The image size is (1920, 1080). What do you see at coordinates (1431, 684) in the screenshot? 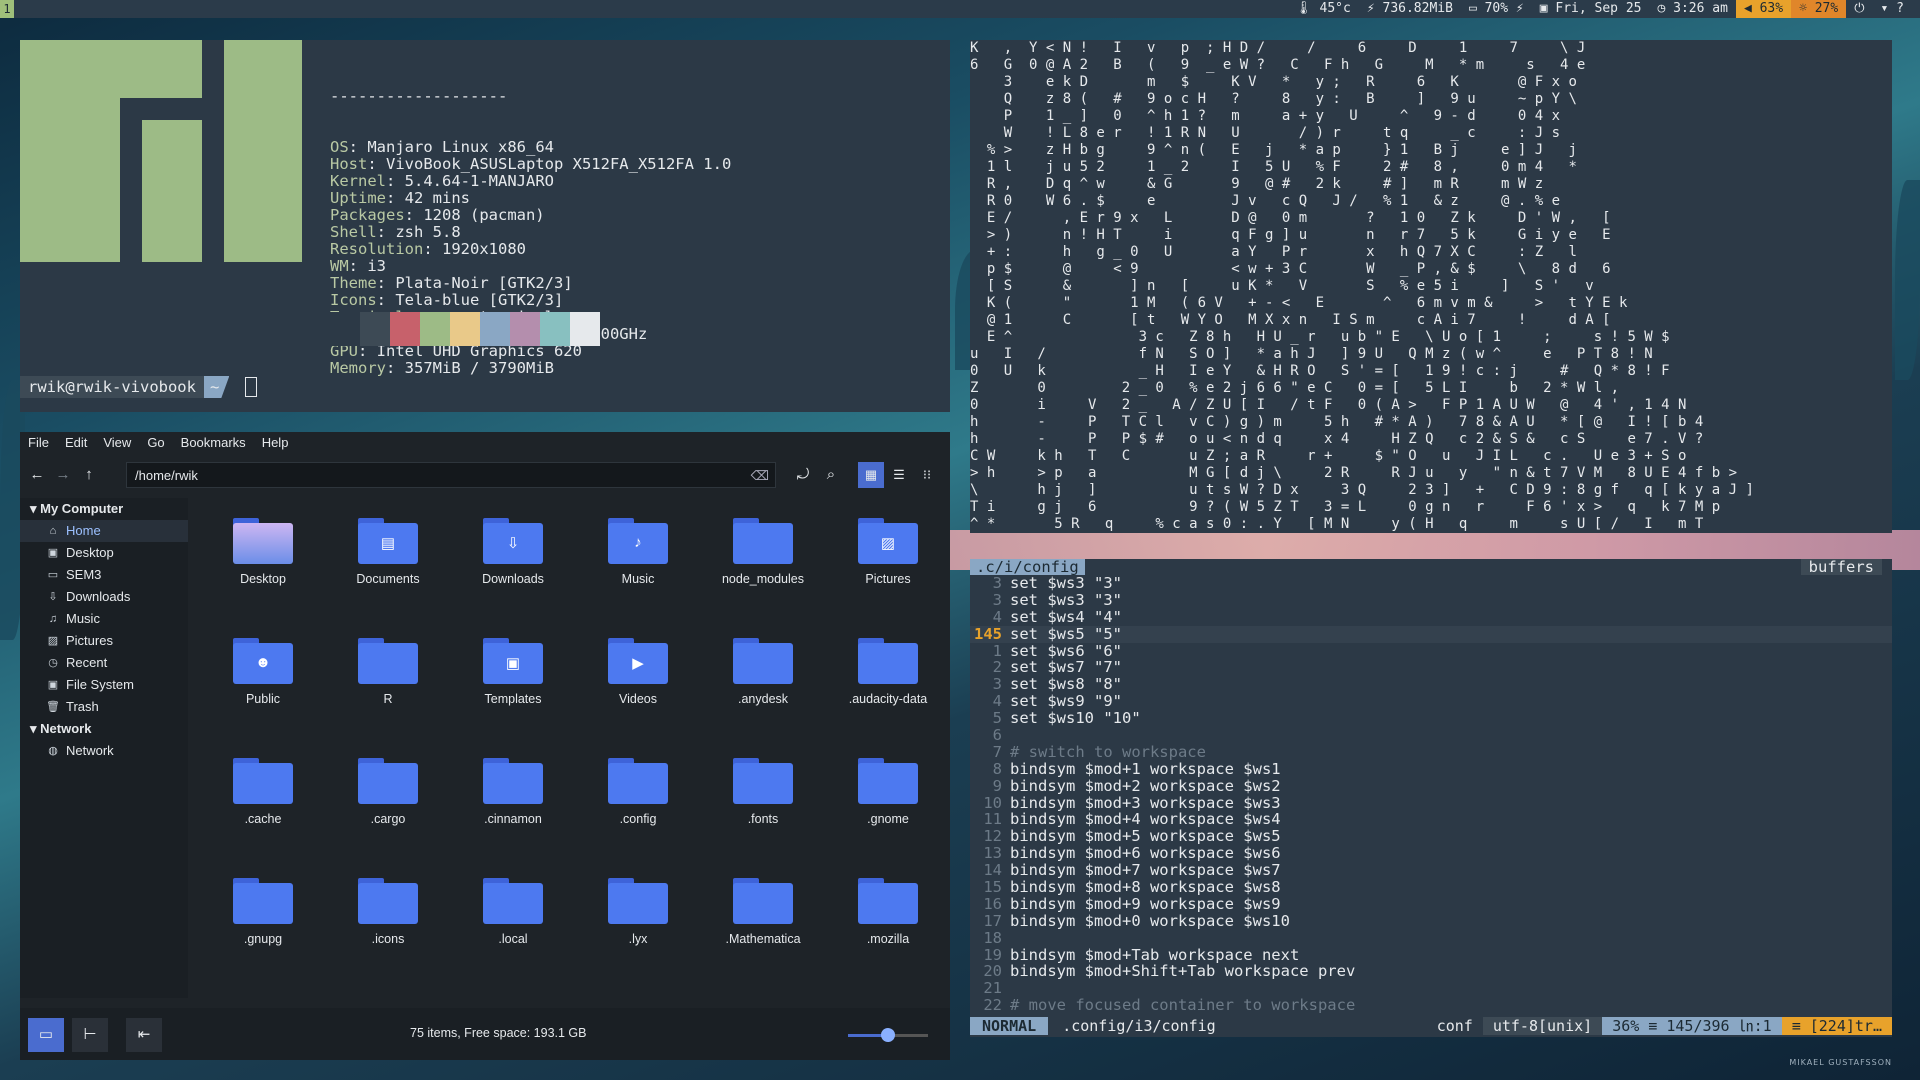
I see `vim-line: 3 set $ws8 "8"` at bounding box center [1431, 684].